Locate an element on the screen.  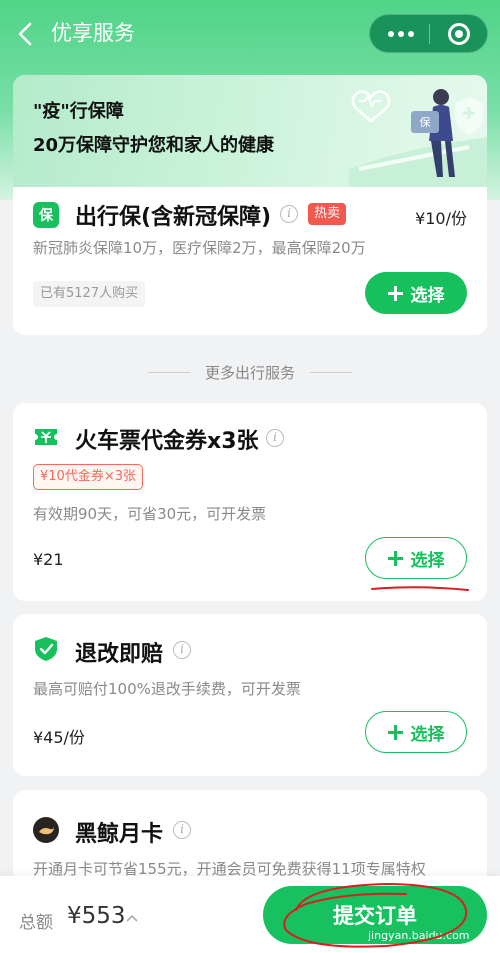
more-dots-icon is located at coordinates (401, 34).